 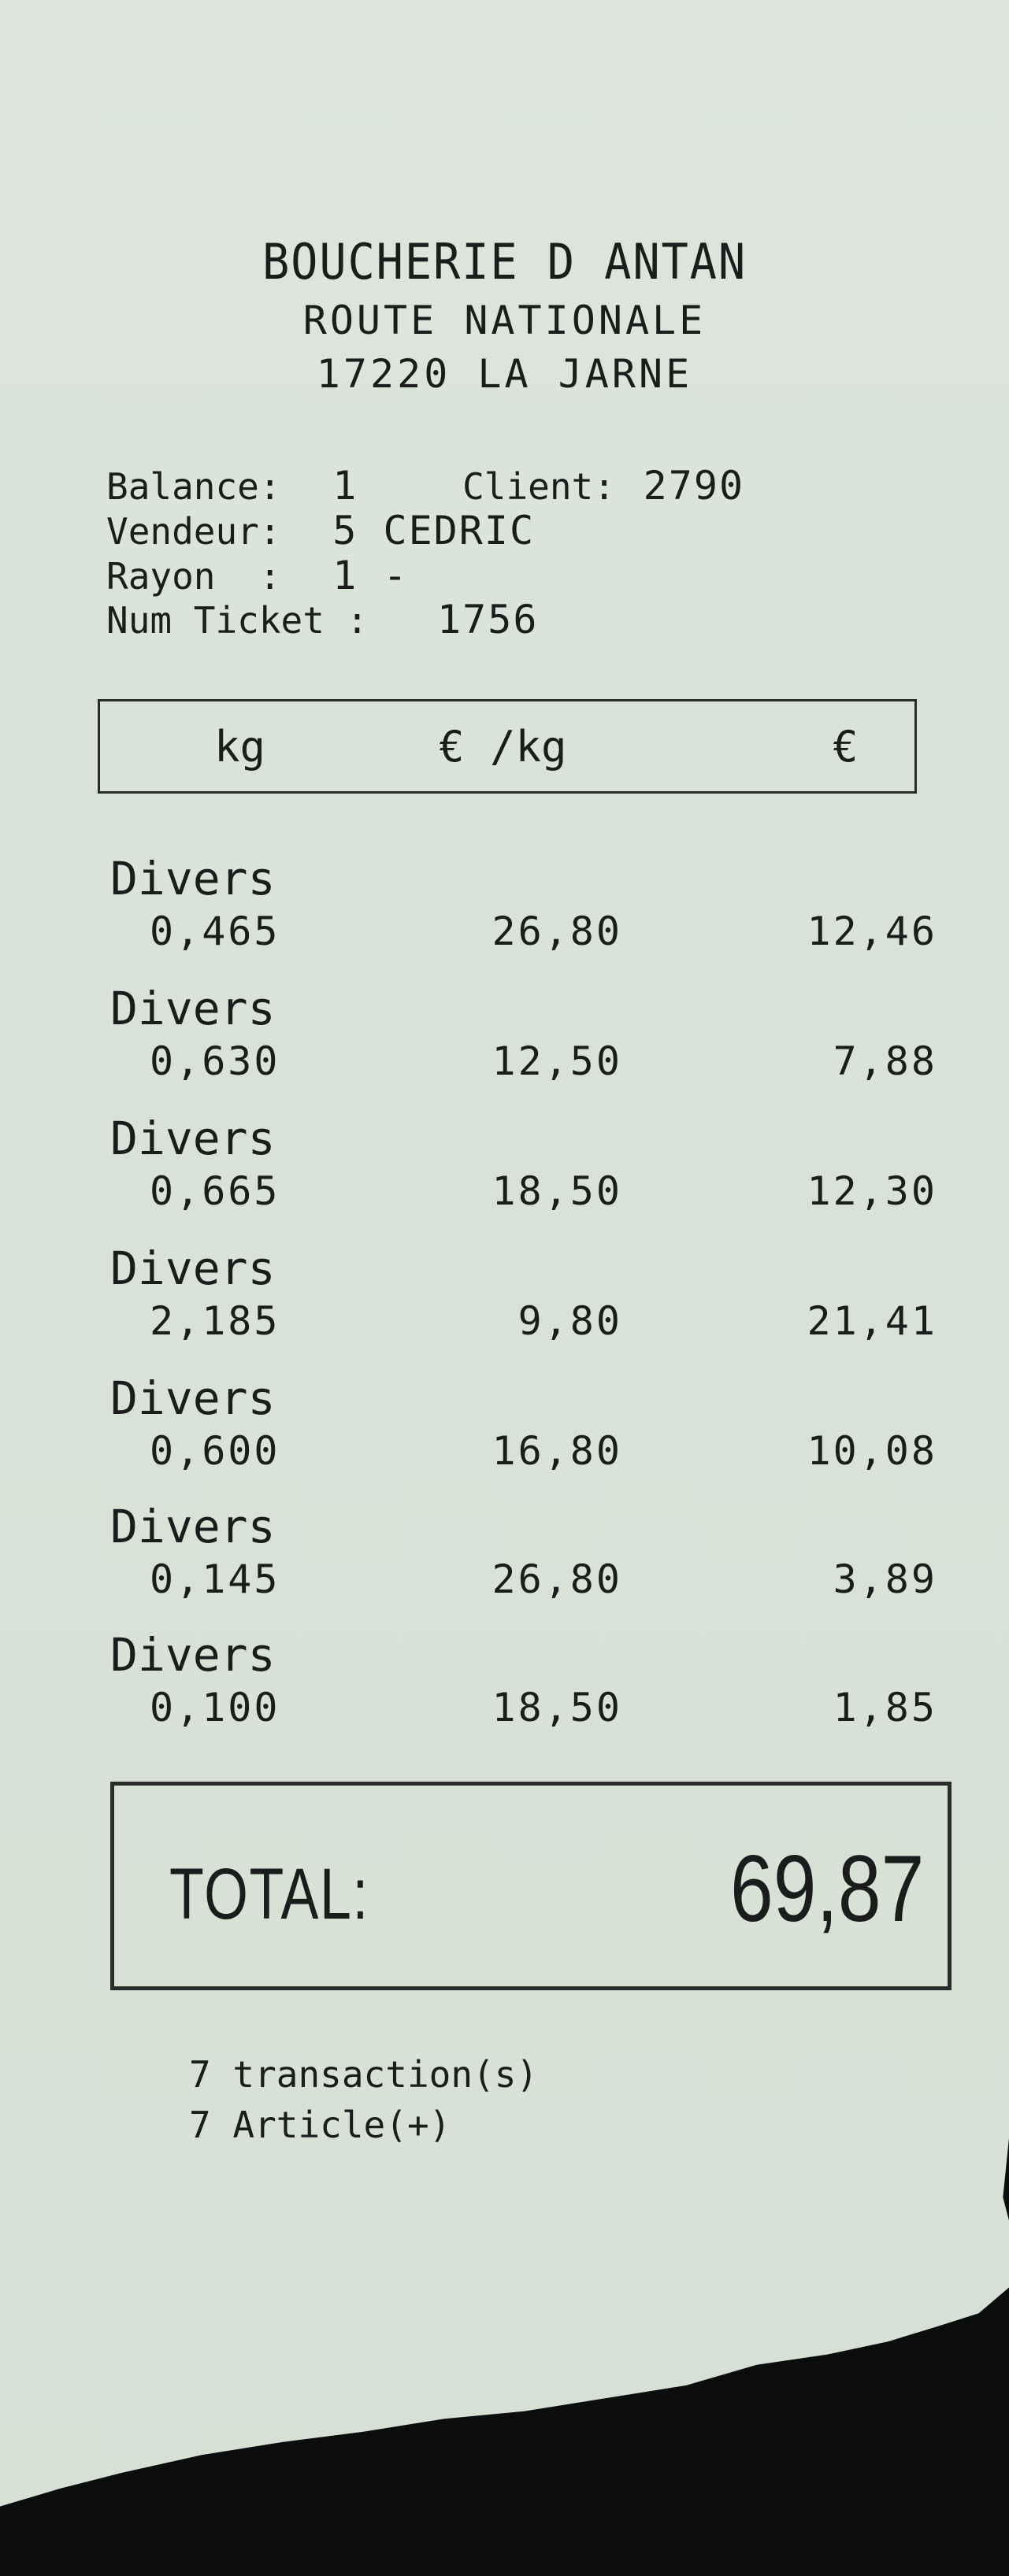 I want to click on item-amount: 12,46, so click(x=872, y=931).